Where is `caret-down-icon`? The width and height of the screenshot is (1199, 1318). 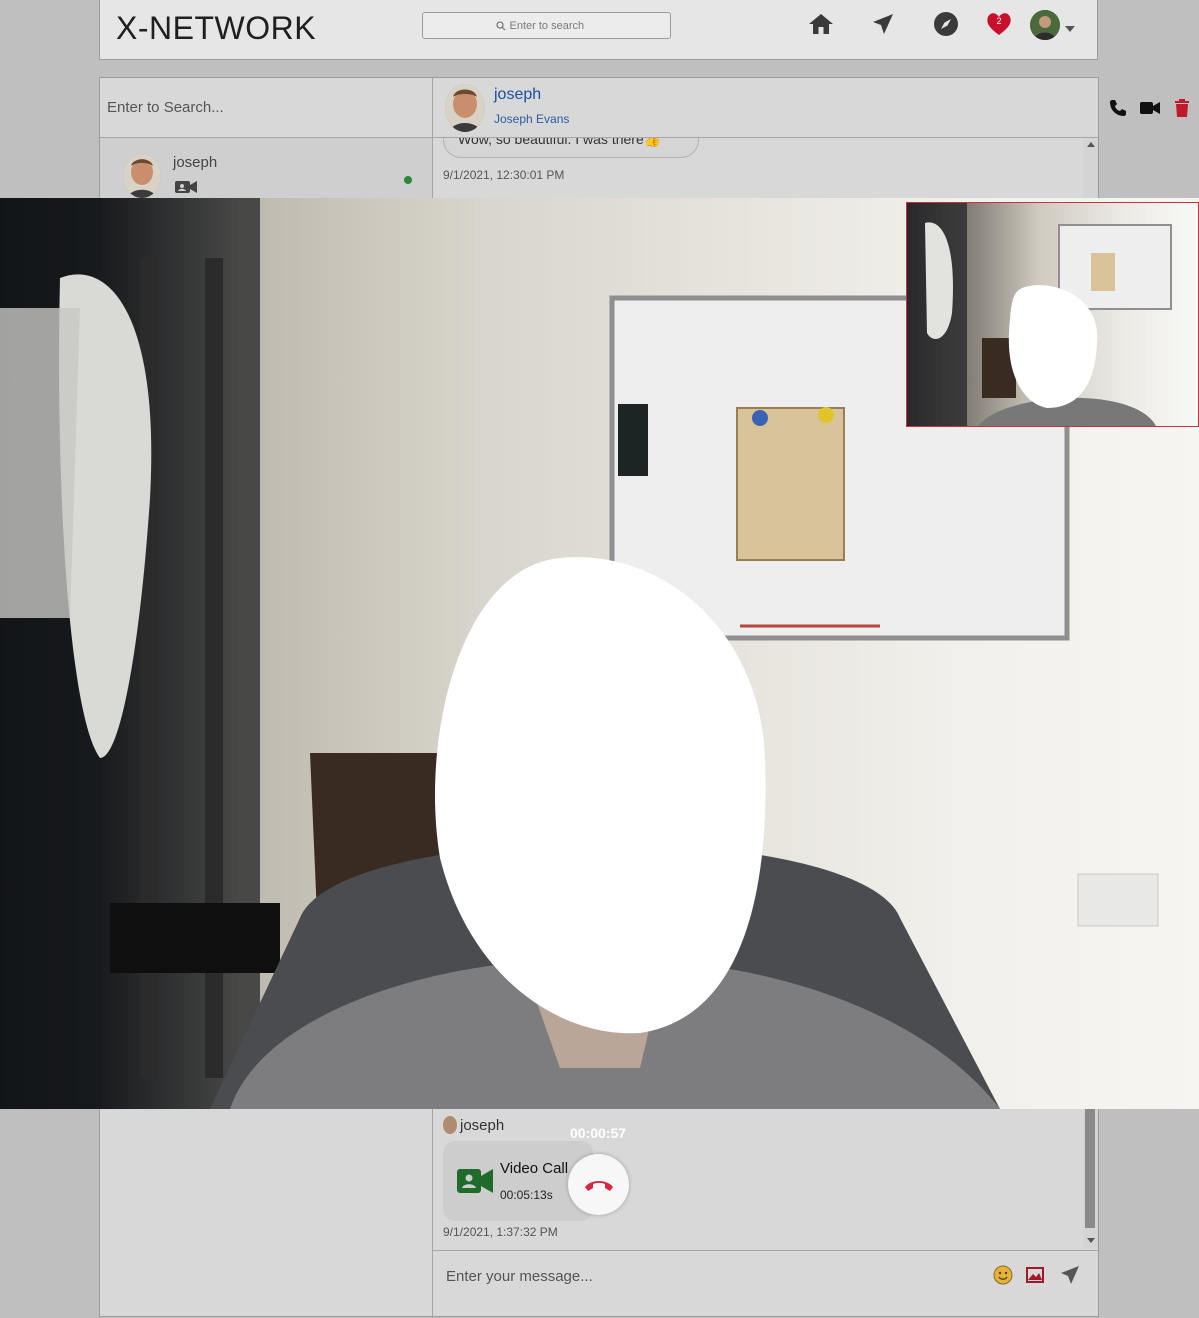 caret-down-icon is located at coordinates (1070, 28).